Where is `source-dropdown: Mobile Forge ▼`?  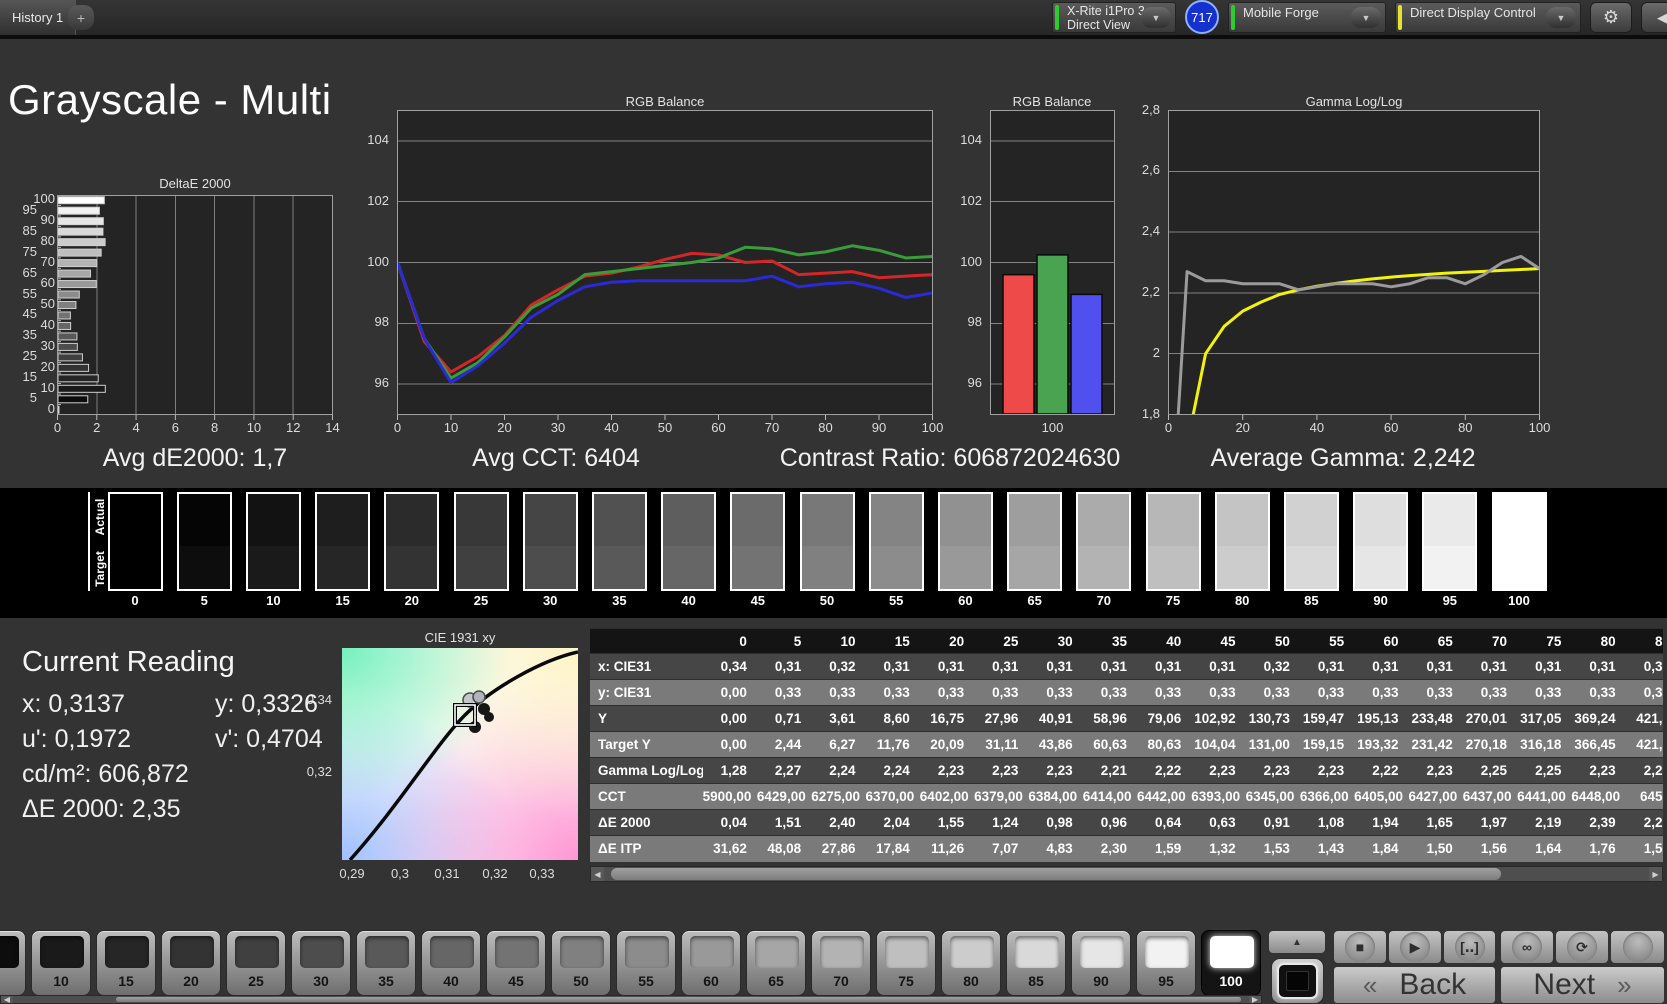 source-dropdown: Mobile Forge ▼ is located at coordinates (1307, 17).